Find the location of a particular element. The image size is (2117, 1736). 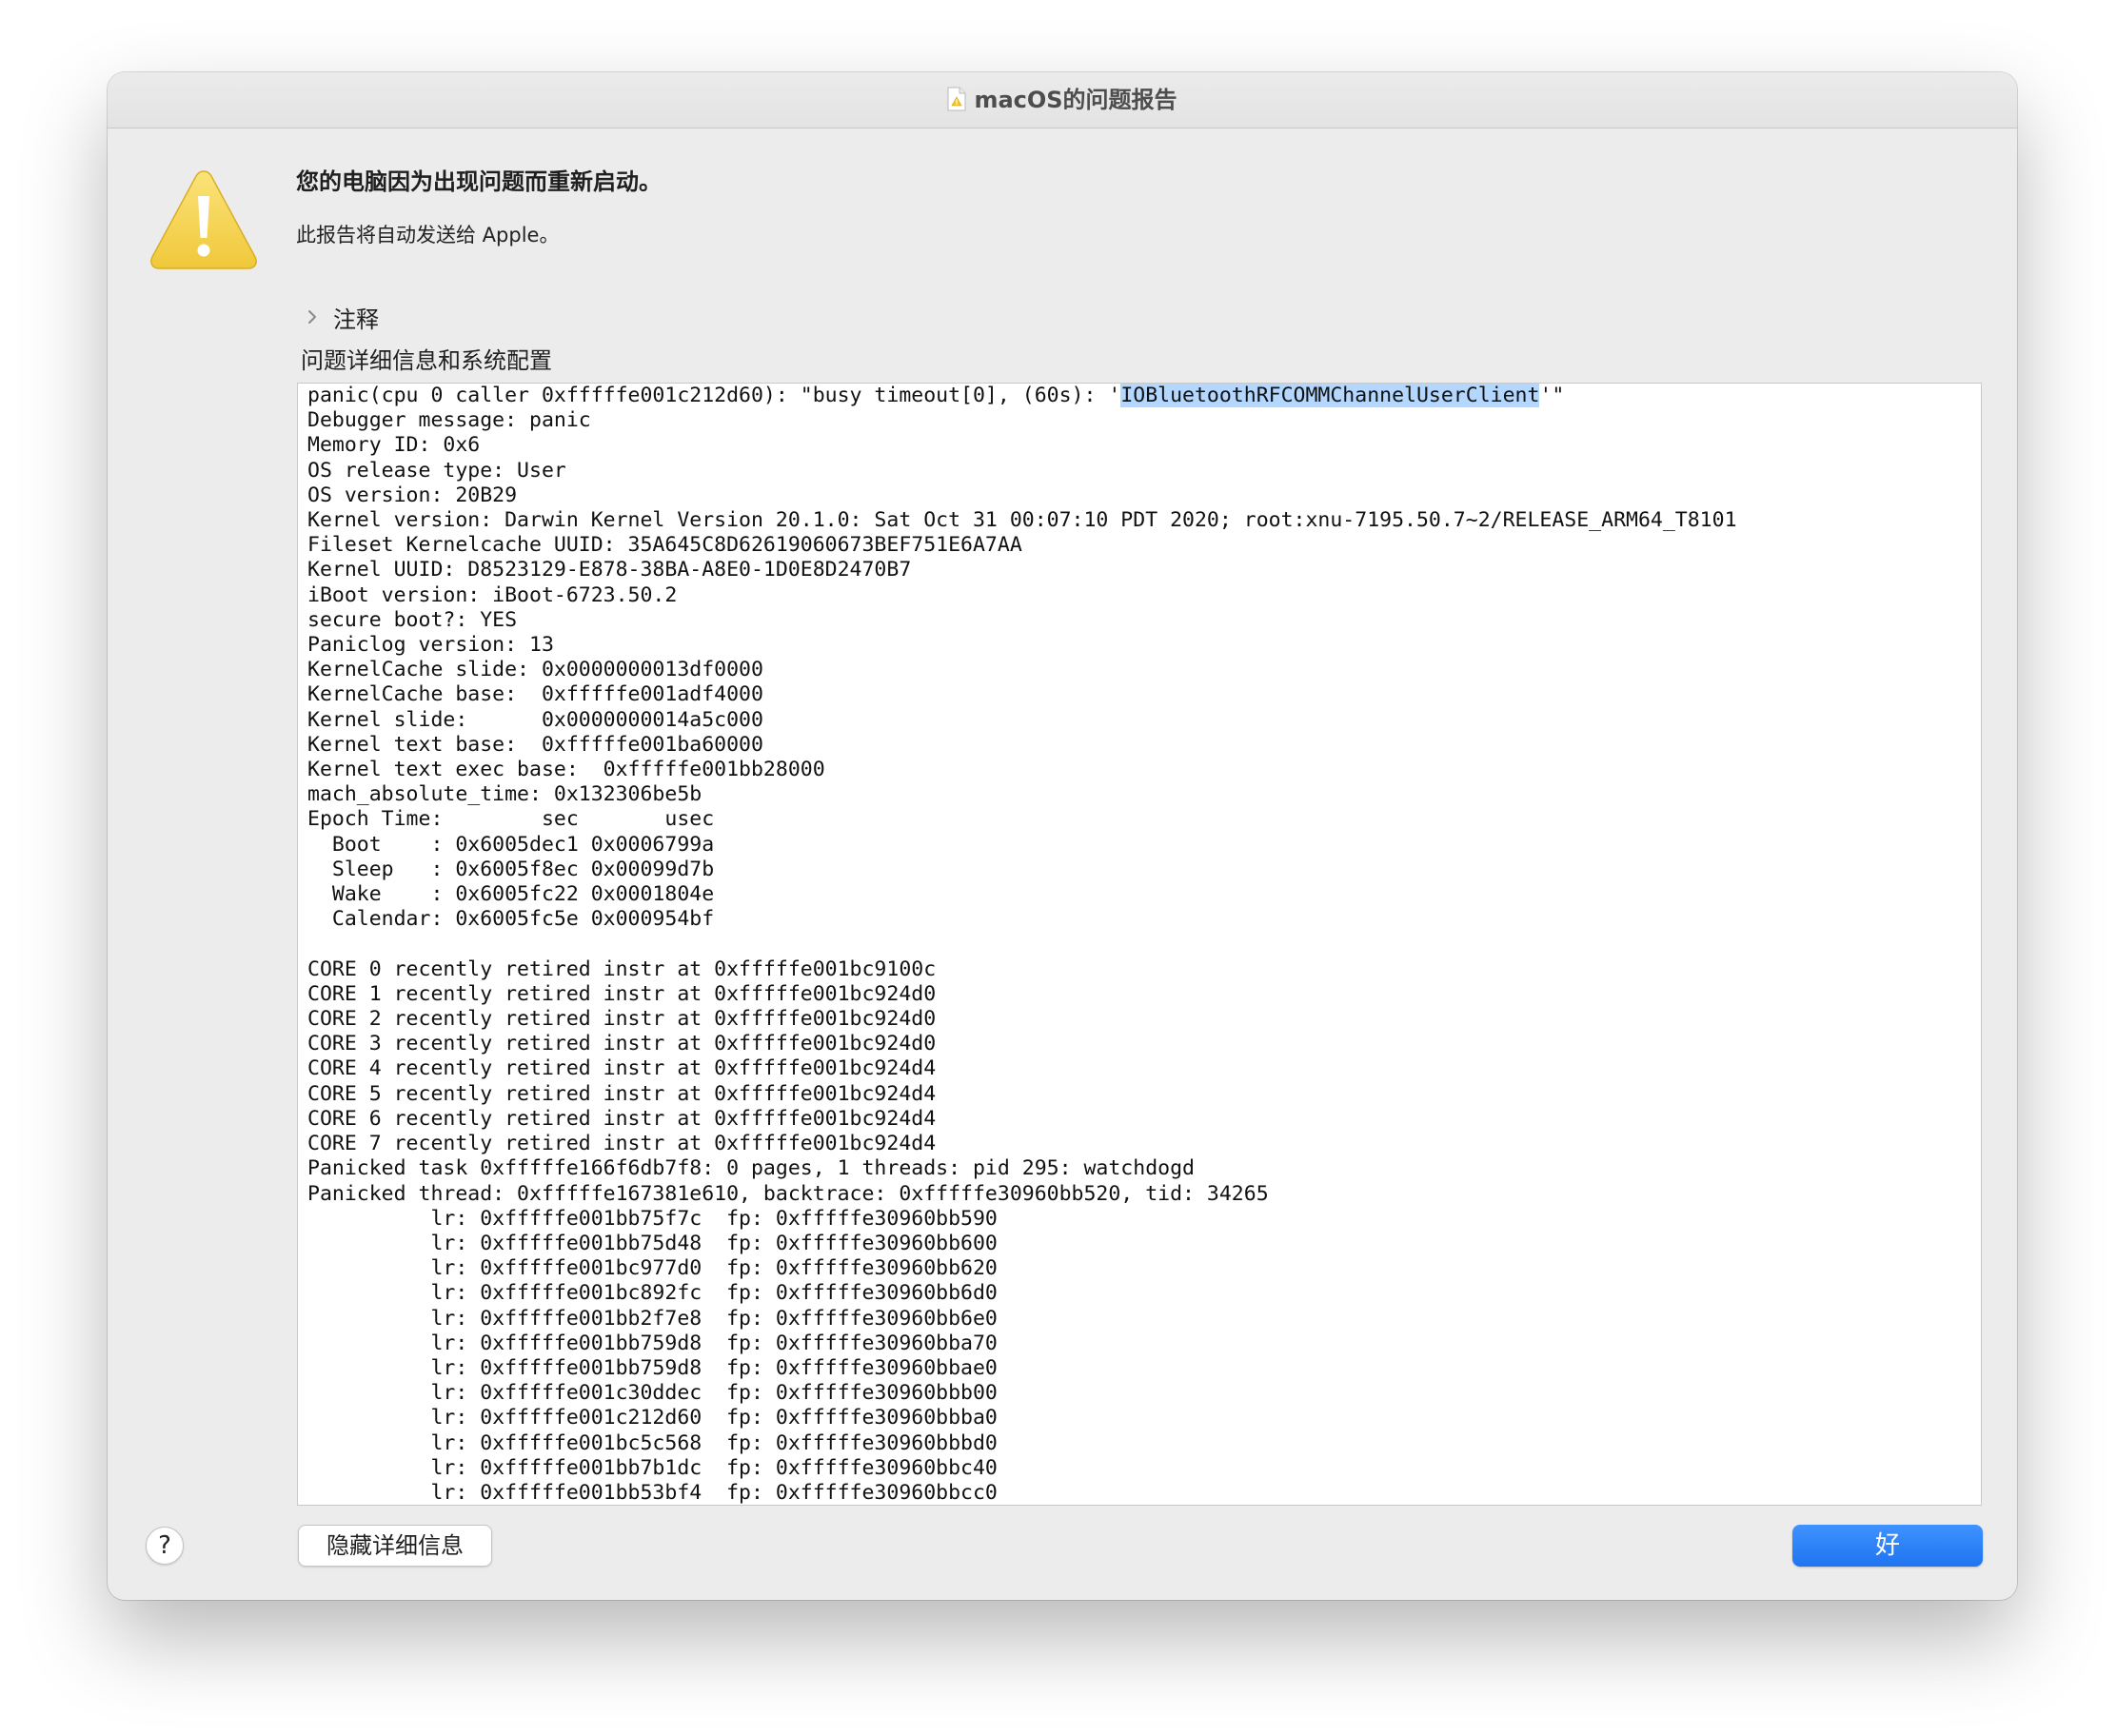

help-button: ? is located at coordinates (165, 1546).